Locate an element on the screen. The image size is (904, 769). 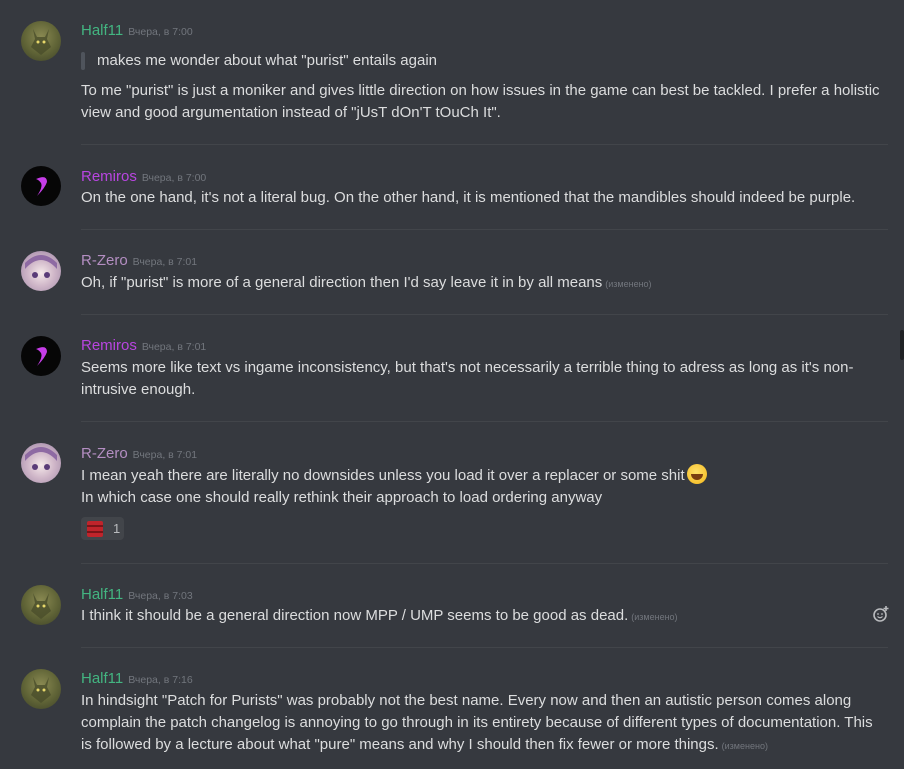
reaction-button: 1 is located at coordinates (102, 528).